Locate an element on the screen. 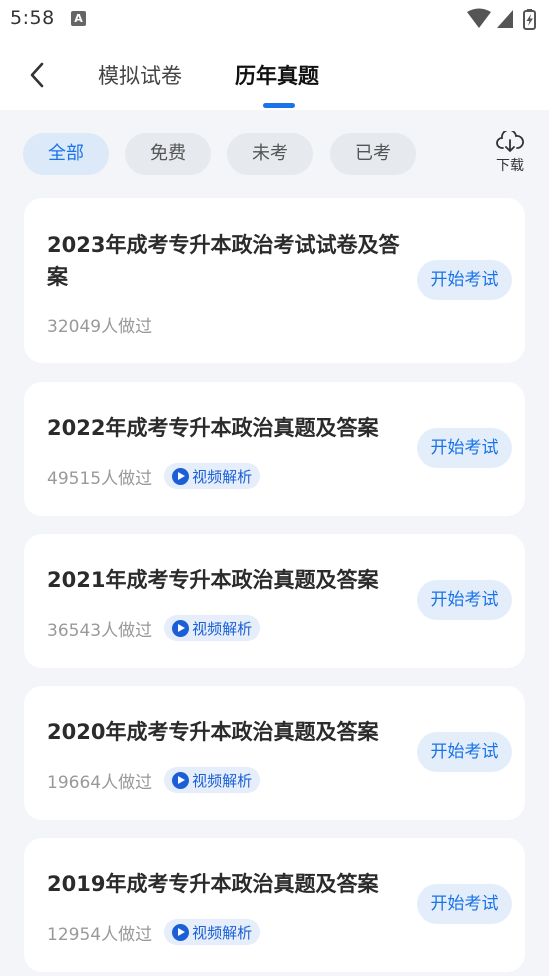 This screenshot has width=549, height=976. active-tab-indicator is located at coordinates (279, 105).